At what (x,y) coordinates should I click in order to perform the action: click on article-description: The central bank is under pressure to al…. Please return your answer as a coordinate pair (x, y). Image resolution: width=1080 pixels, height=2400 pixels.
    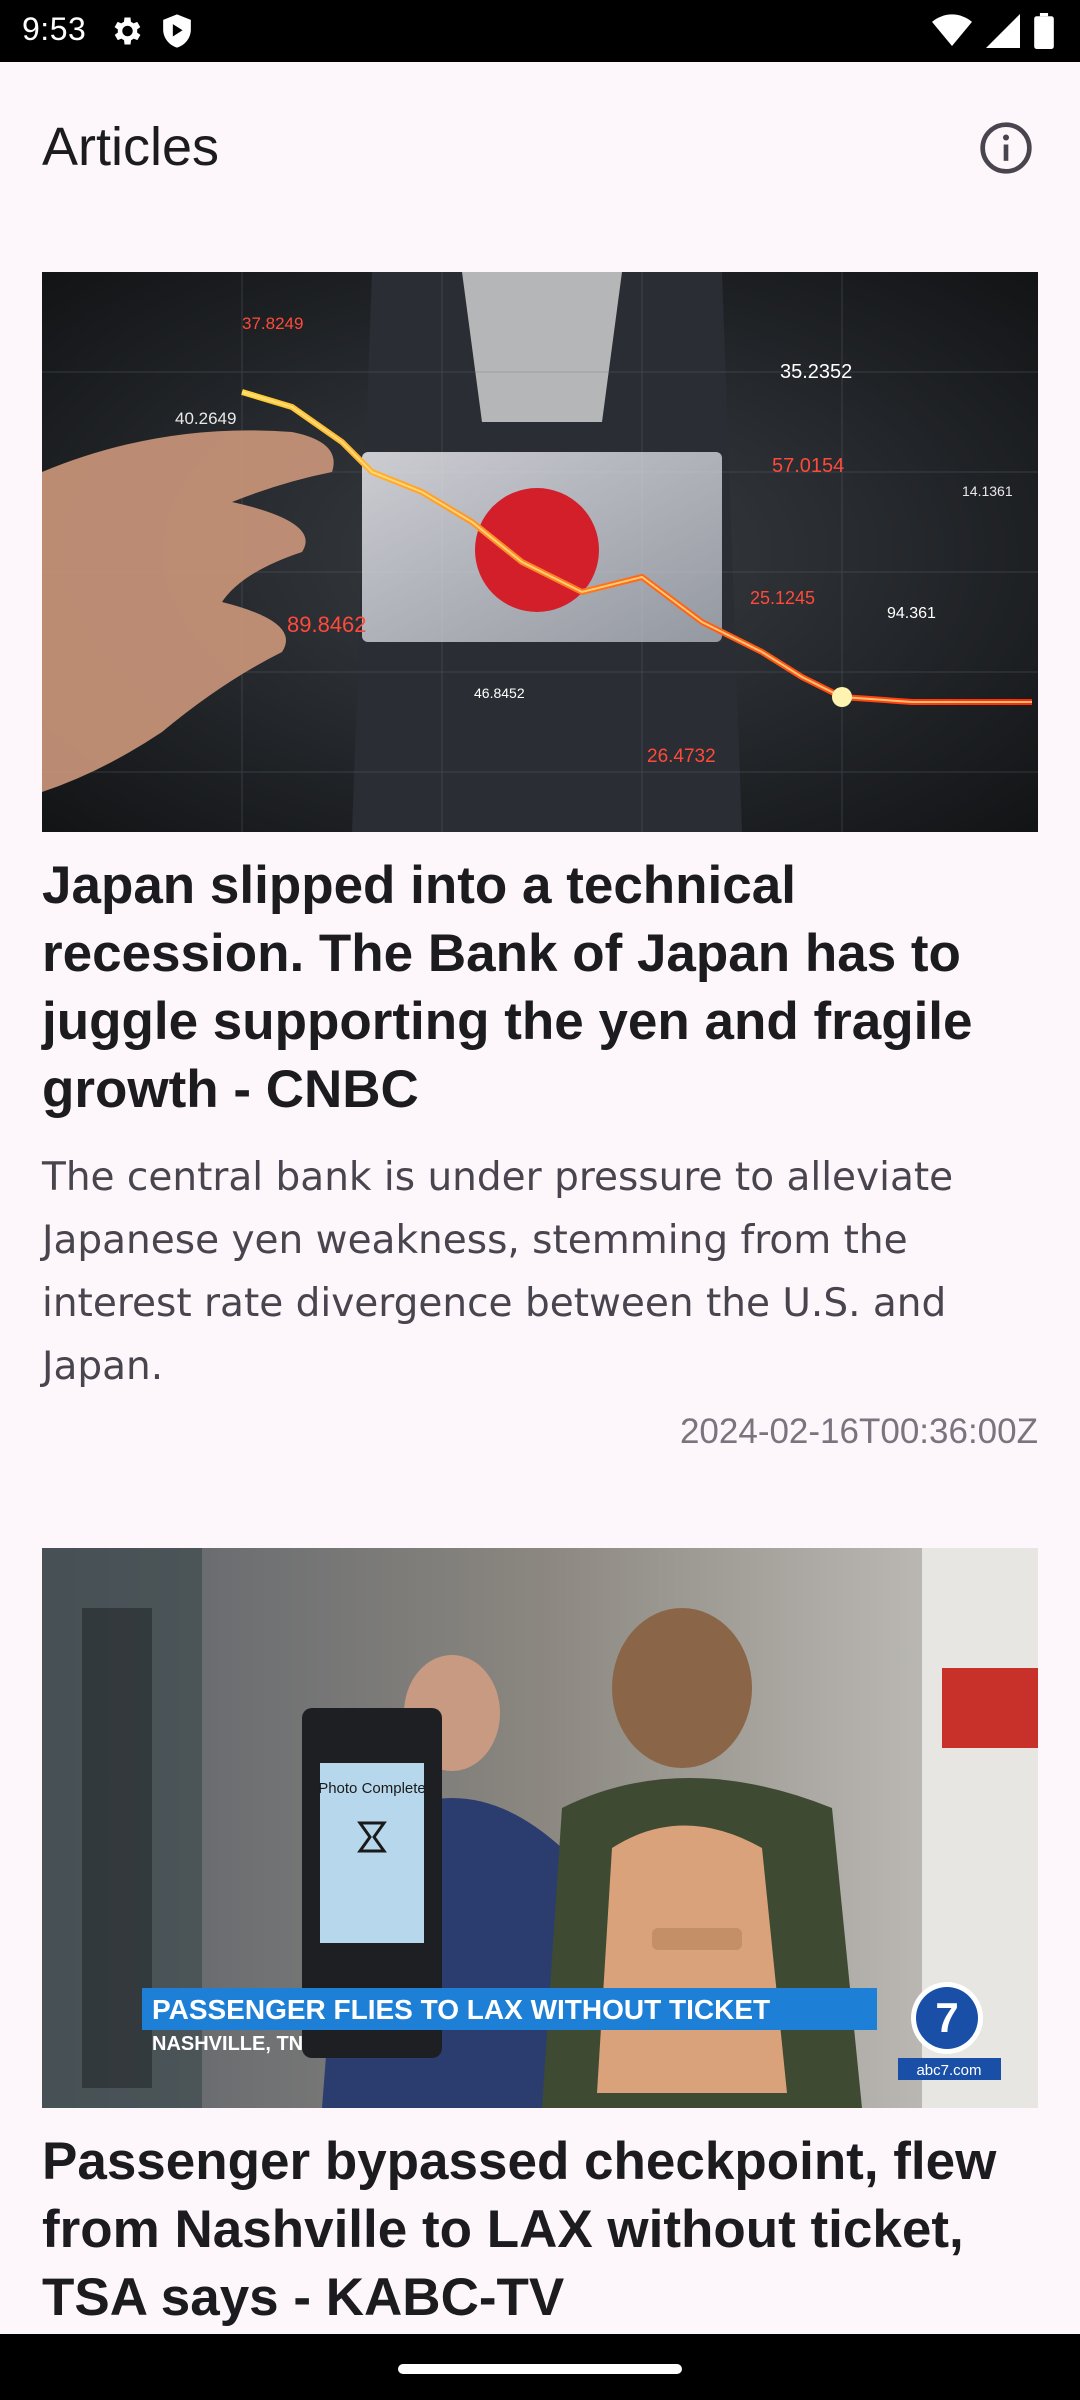
    Looking at the image, I should click on (498, 1272).